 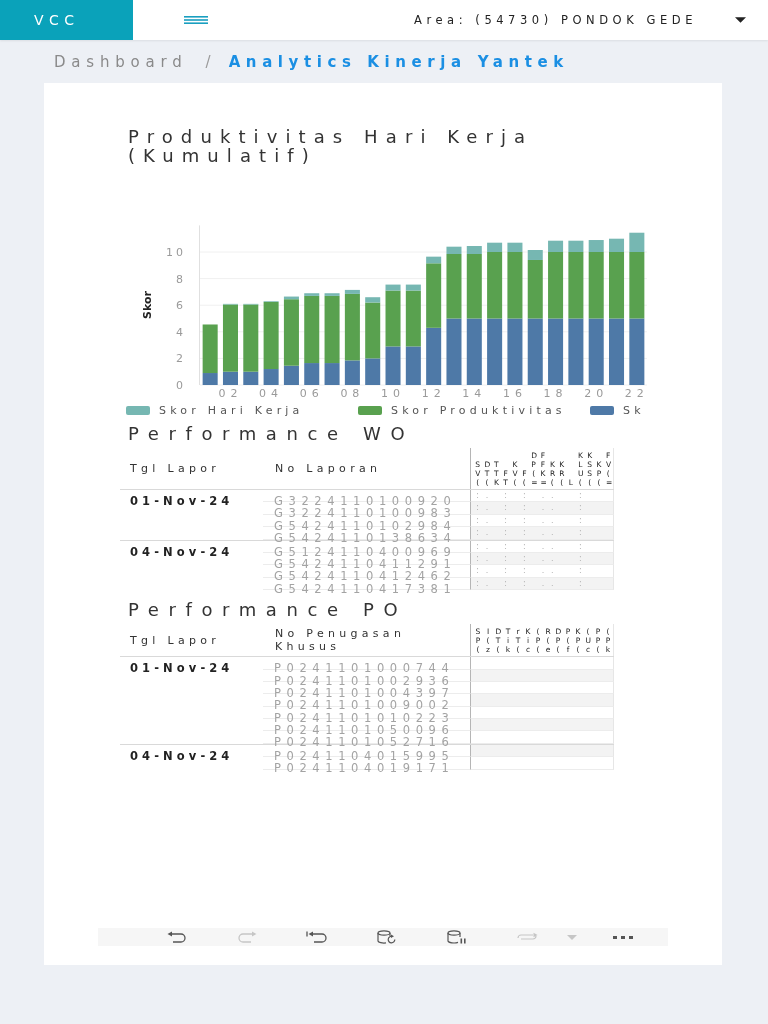 I want to click on axis-tick-label: 14, so click(x=474, y=393).